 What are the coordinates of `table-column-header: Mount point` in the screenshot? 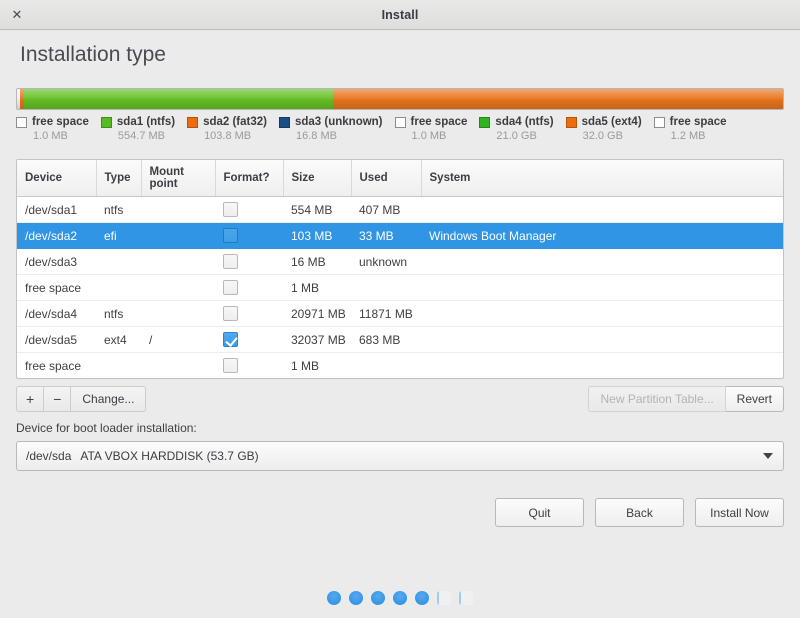 It's located at (178, 178).